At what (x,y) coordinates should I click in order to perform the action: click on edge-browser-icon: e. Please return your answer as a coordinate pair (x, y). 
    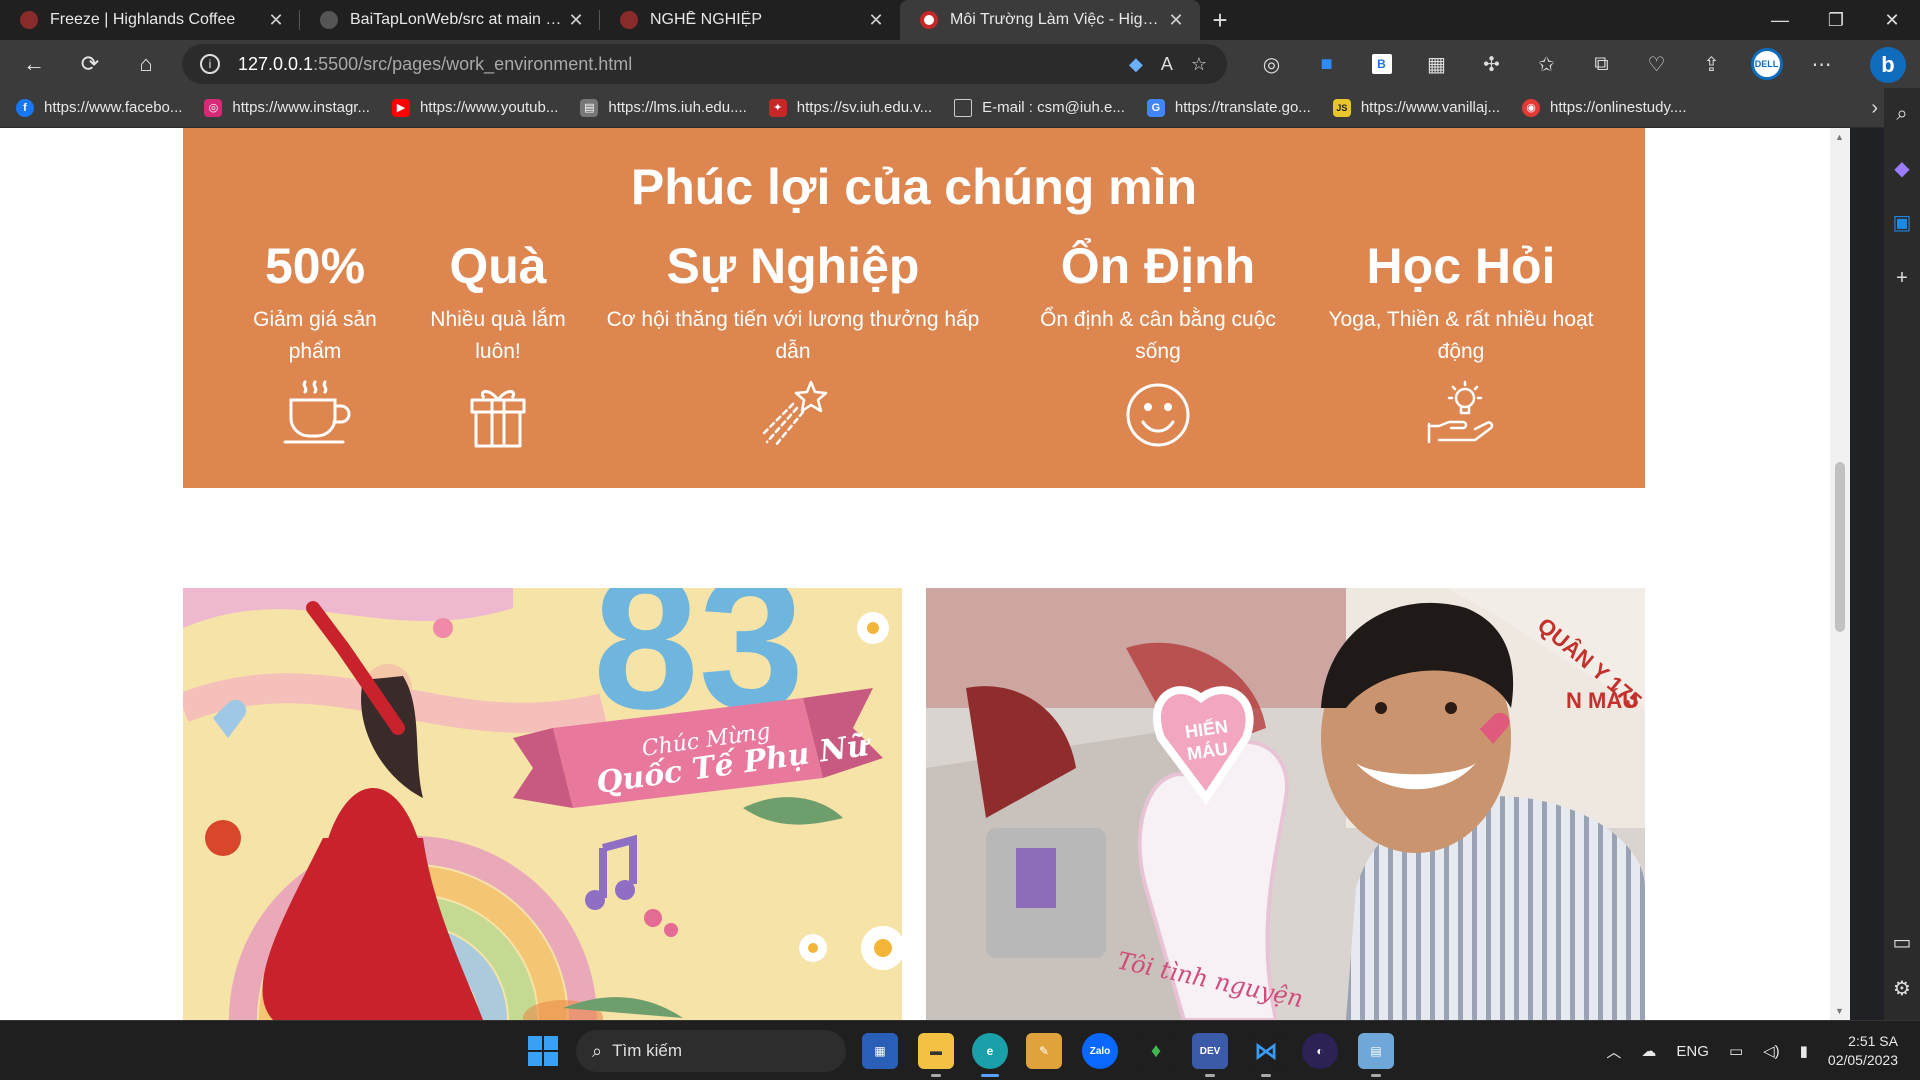
    Looking at the image, I should click on (990, 1055).